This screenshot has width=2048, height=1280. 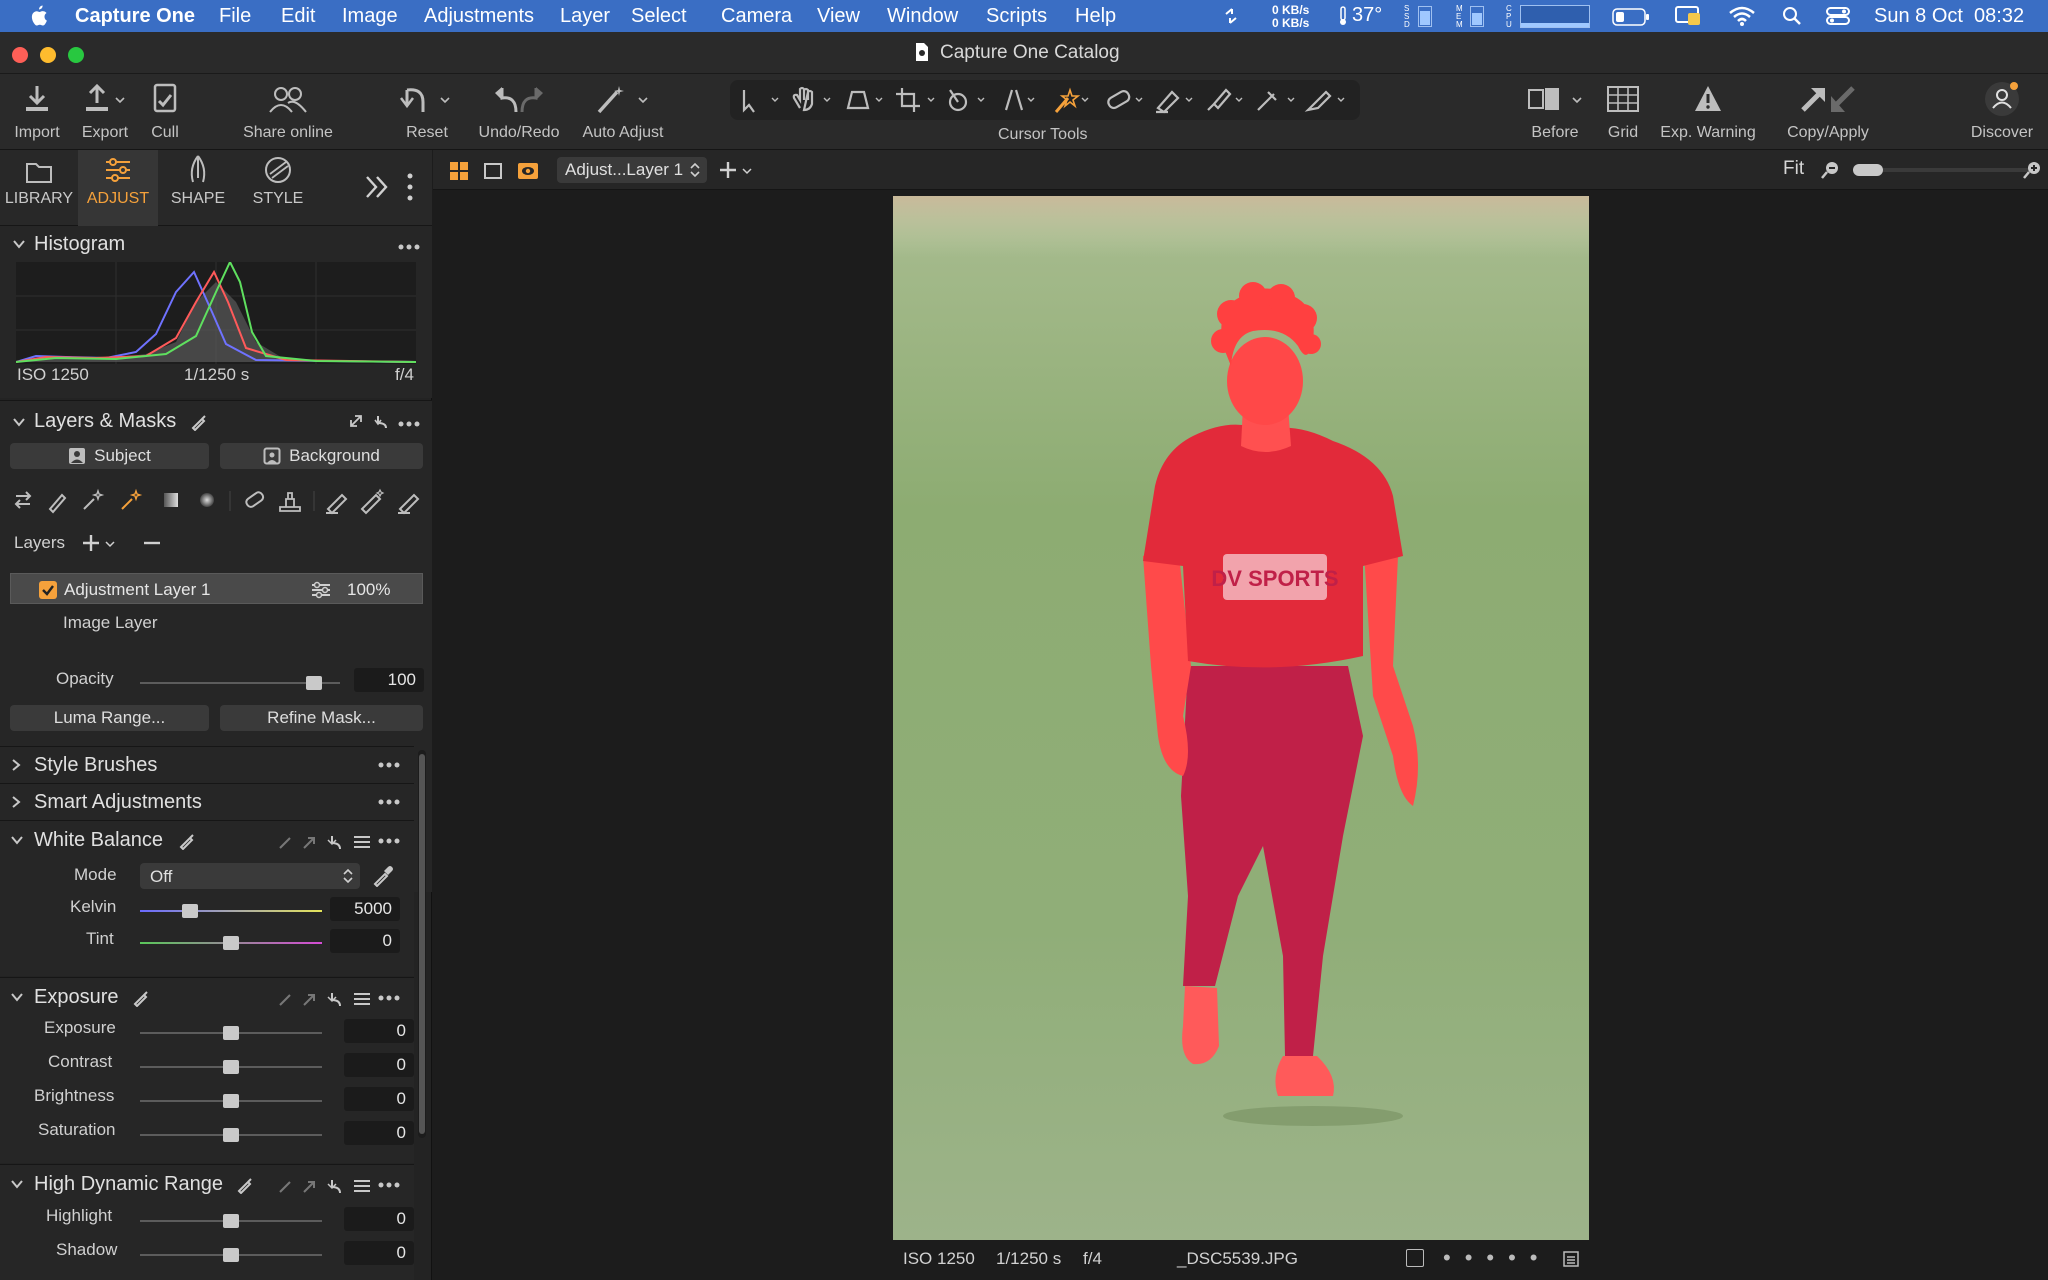 I want to click on layers-options-icon, so click(x=409, y=424).